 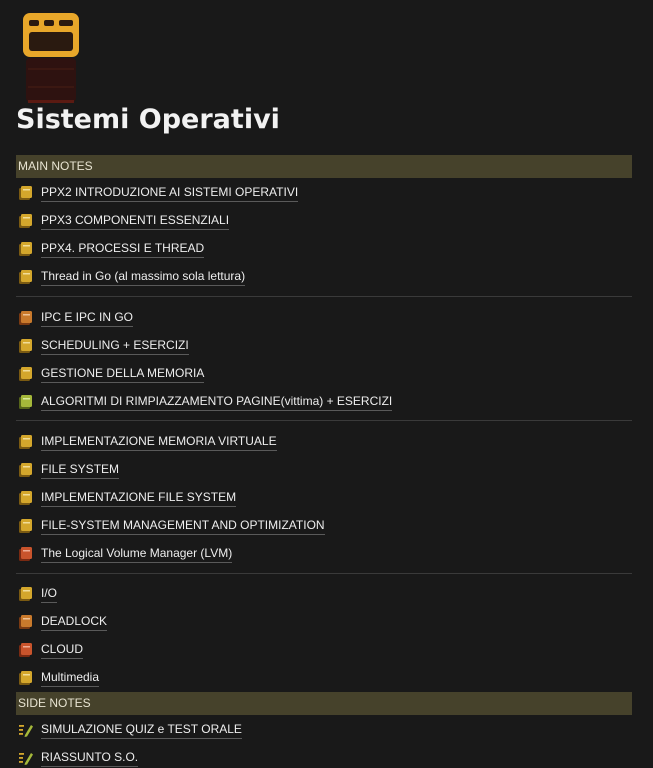 What do you see at coordinates (170, 193) in the screenshot?
I see `note-label: PPX2 INTRODUZIONE AI SISTEMI OPERATIVI` at bounding box center [170, 193].